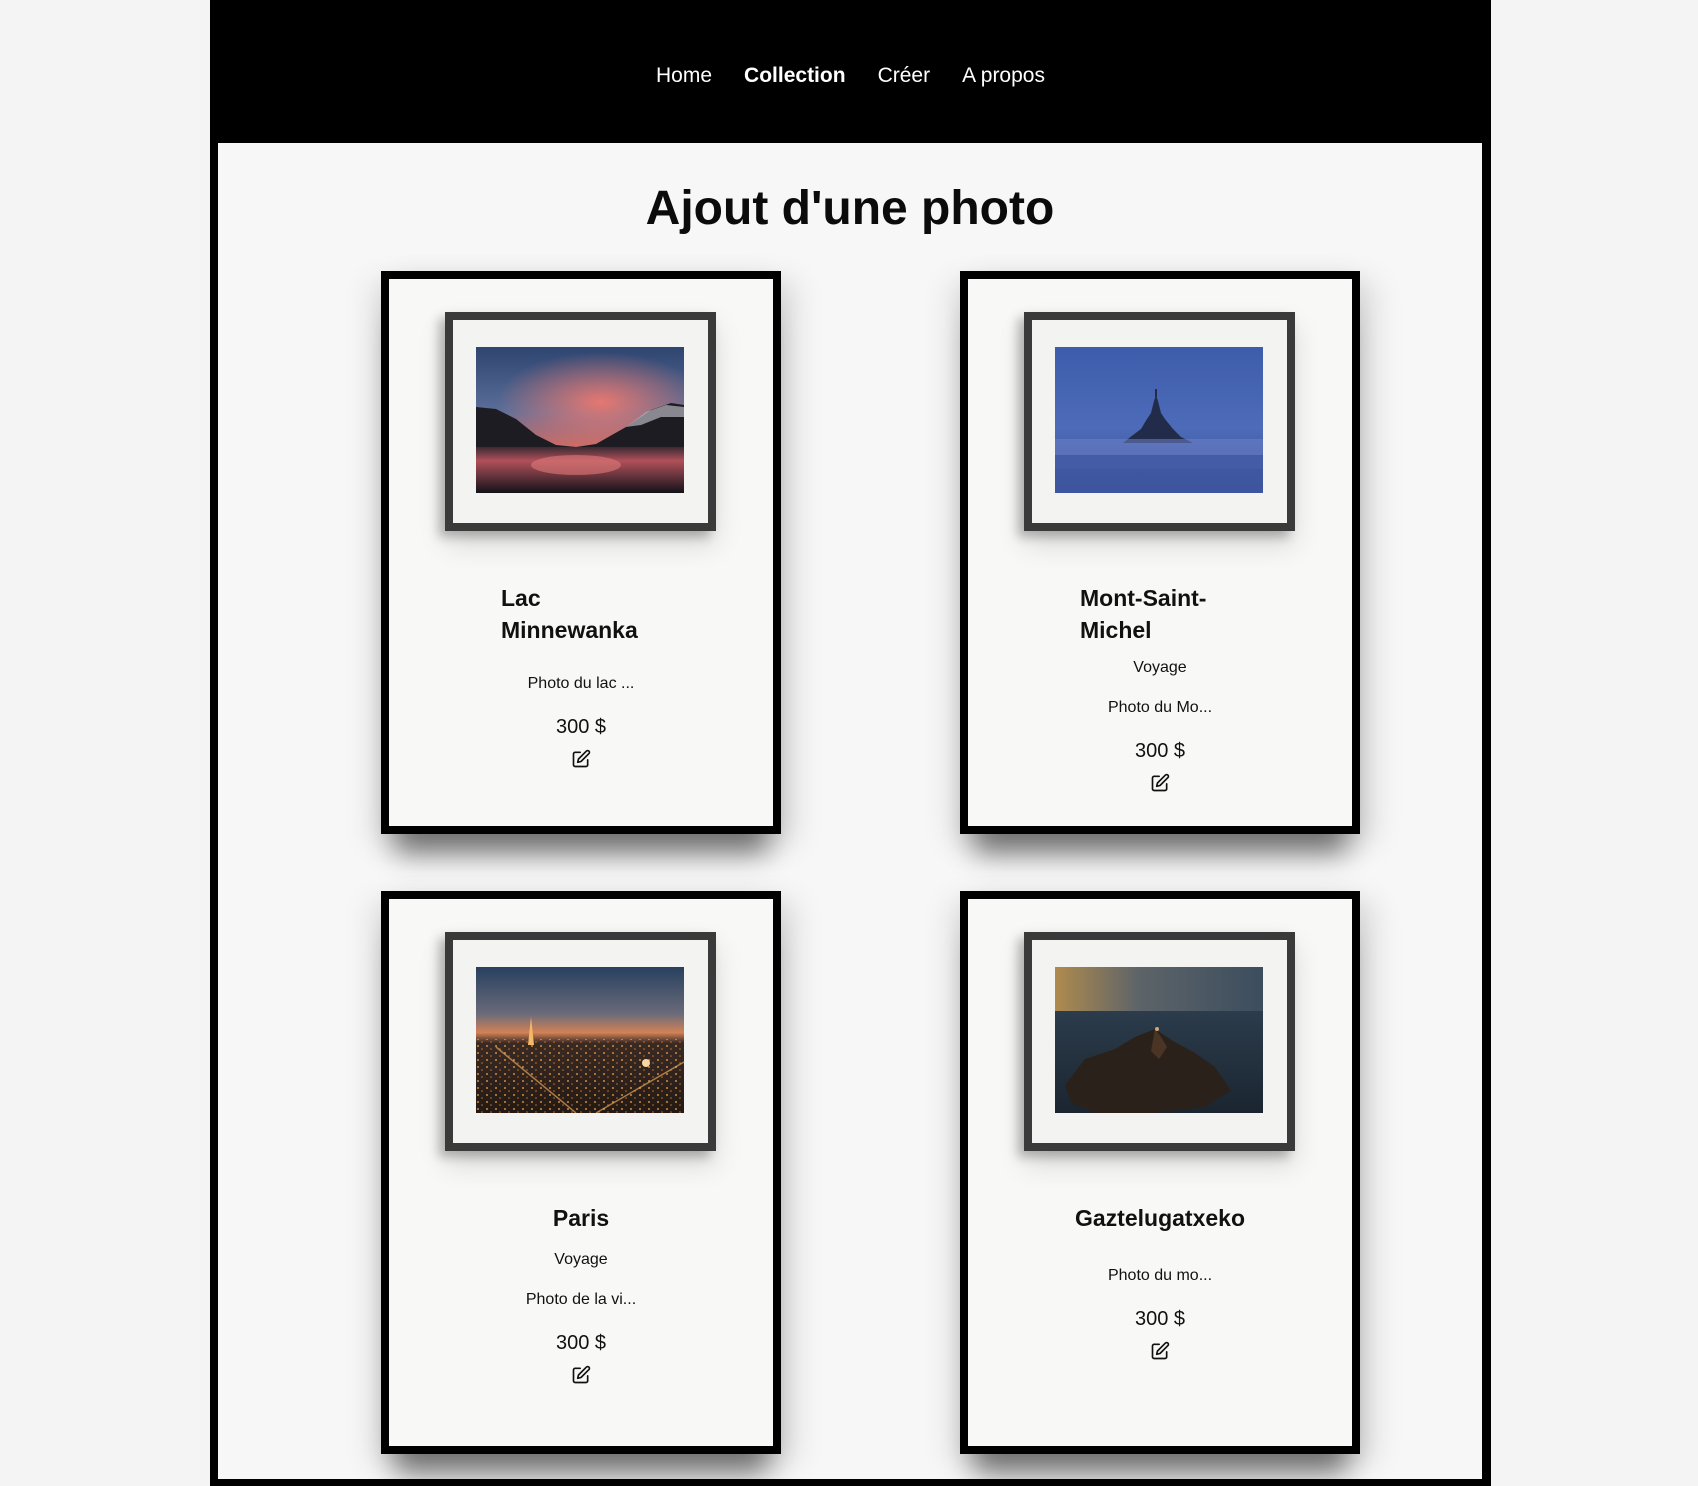 This screenshot has width=1698, height=1486. Describe the element at coordinates (850, 208) in the screenshot. I see `page-title: Ajout d'une photo` at that location.